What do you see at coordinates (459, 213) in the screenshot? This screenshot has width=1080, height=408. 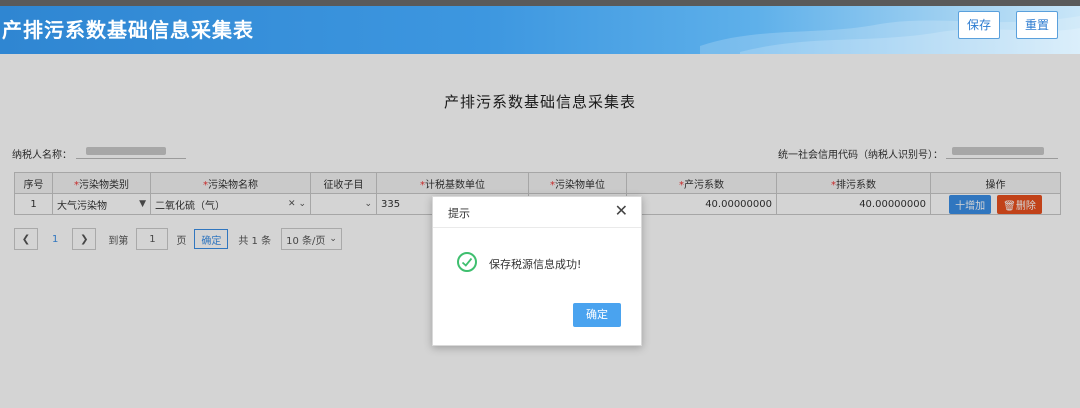 I see `dialog-title: 提示` at bounding box center [459, 213].